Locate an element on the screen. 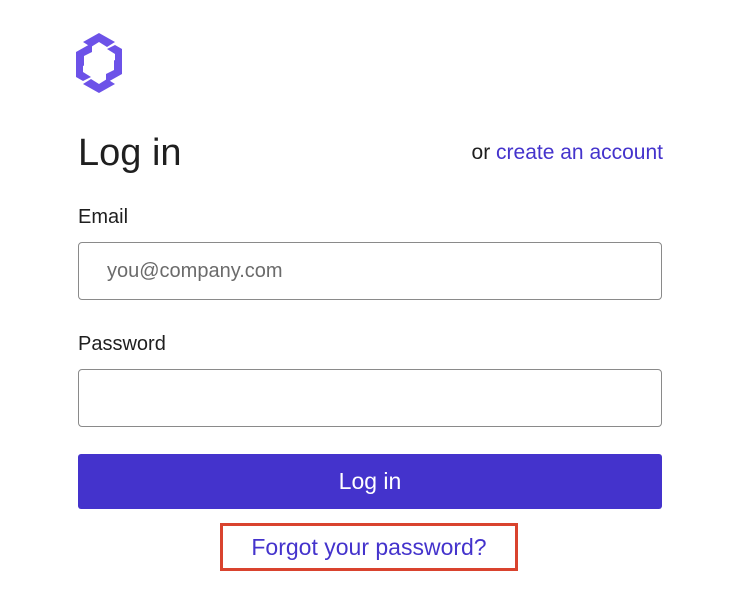  page-title: Log in is located at coordinates (130, 153).